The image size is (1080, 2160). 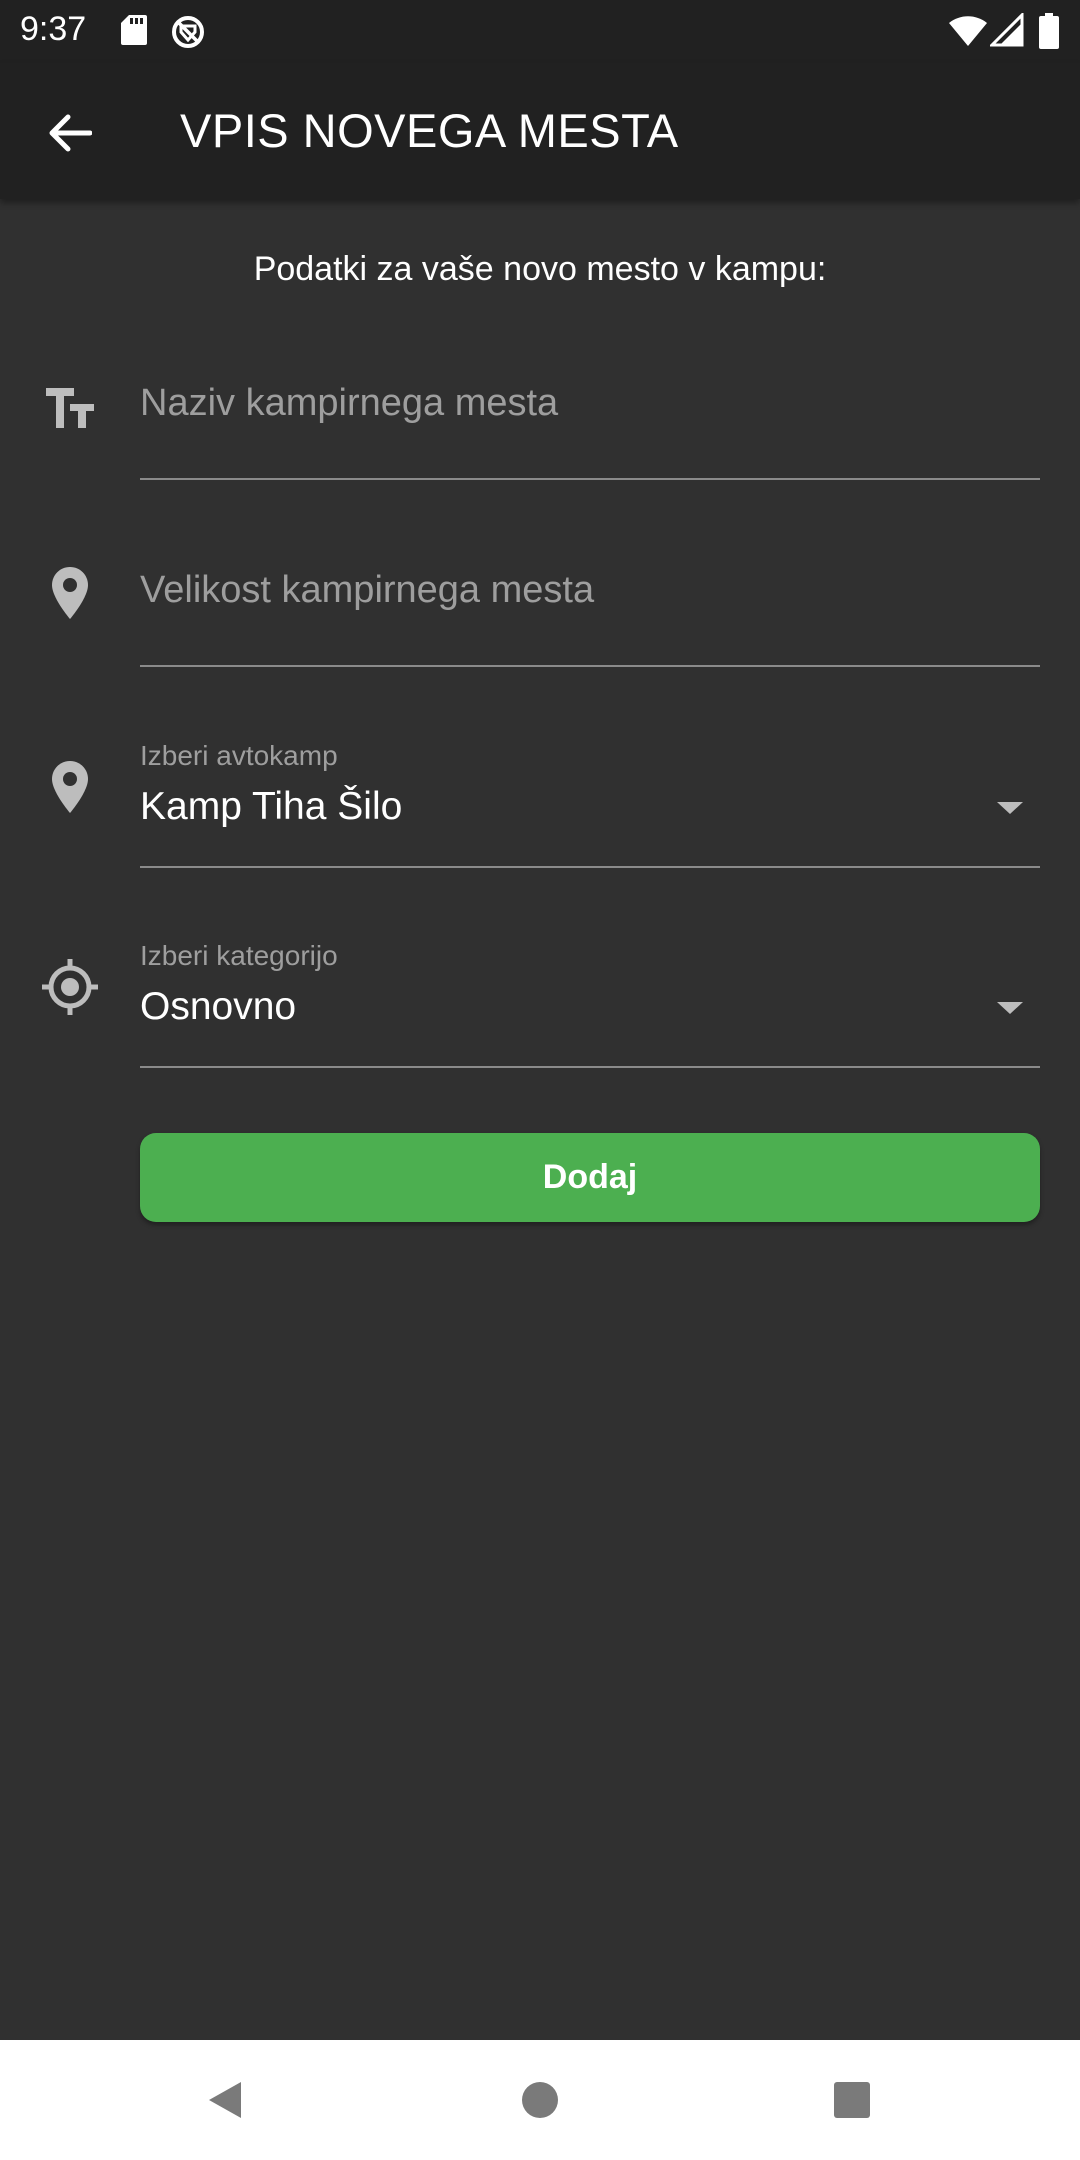 What do you see at coordinates (590, 1067) in the screenshot?
I see `category-select-underline` at bounding box center [590, 1067].